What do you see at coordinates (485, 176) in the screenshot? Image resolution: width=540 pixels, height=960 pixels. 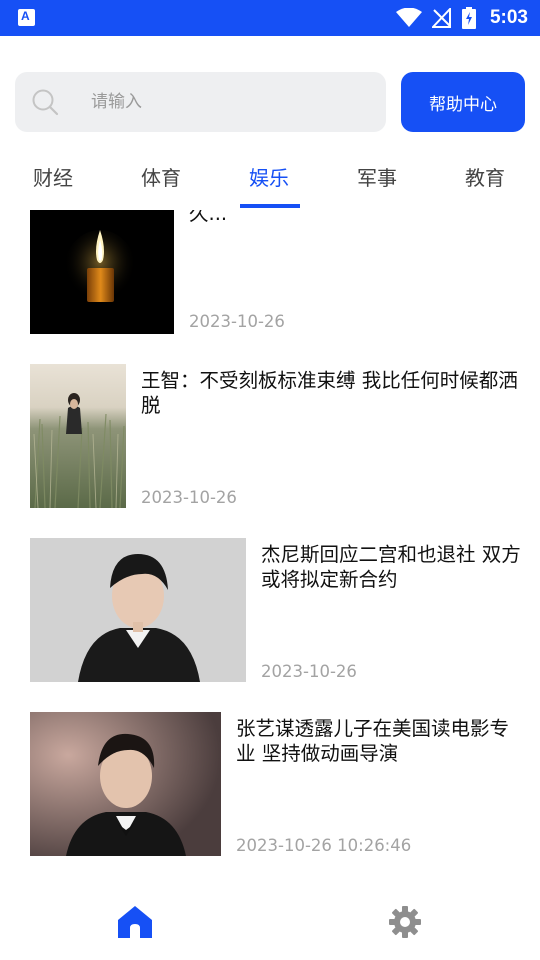 I see `tab-education: 教育` at bounding box center [485, 176].